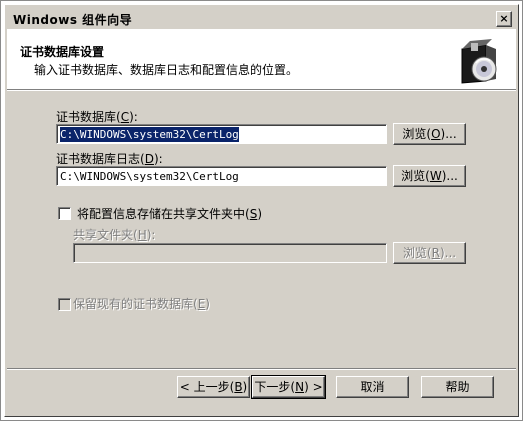  Describe the element at coordinates (261, 369) in the screenshot. I see `footer-divider` at that location.